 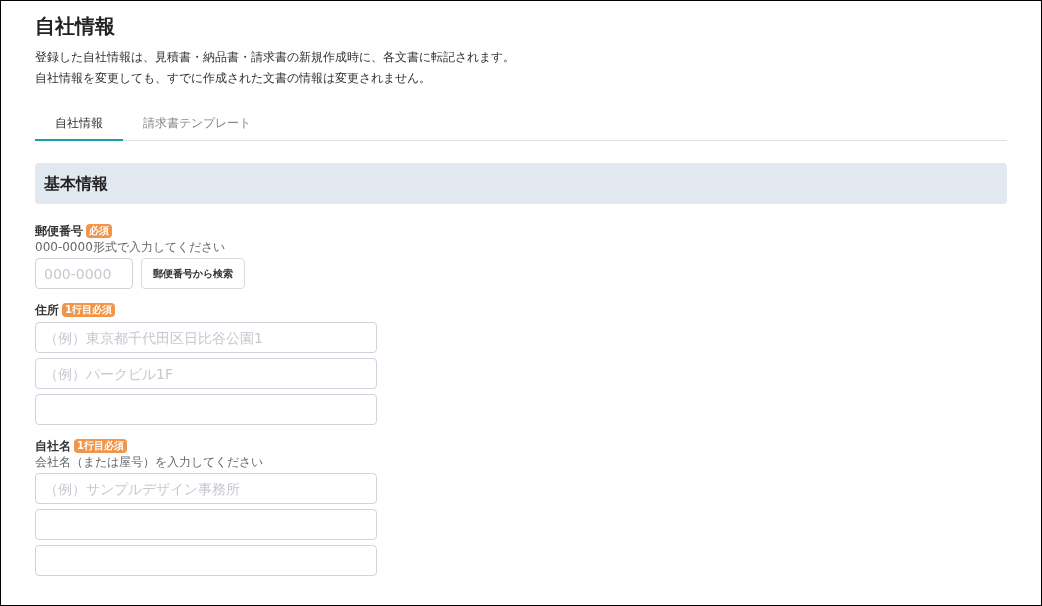 I want to click on section-header: 基本情報, so click(x=521, y=183).